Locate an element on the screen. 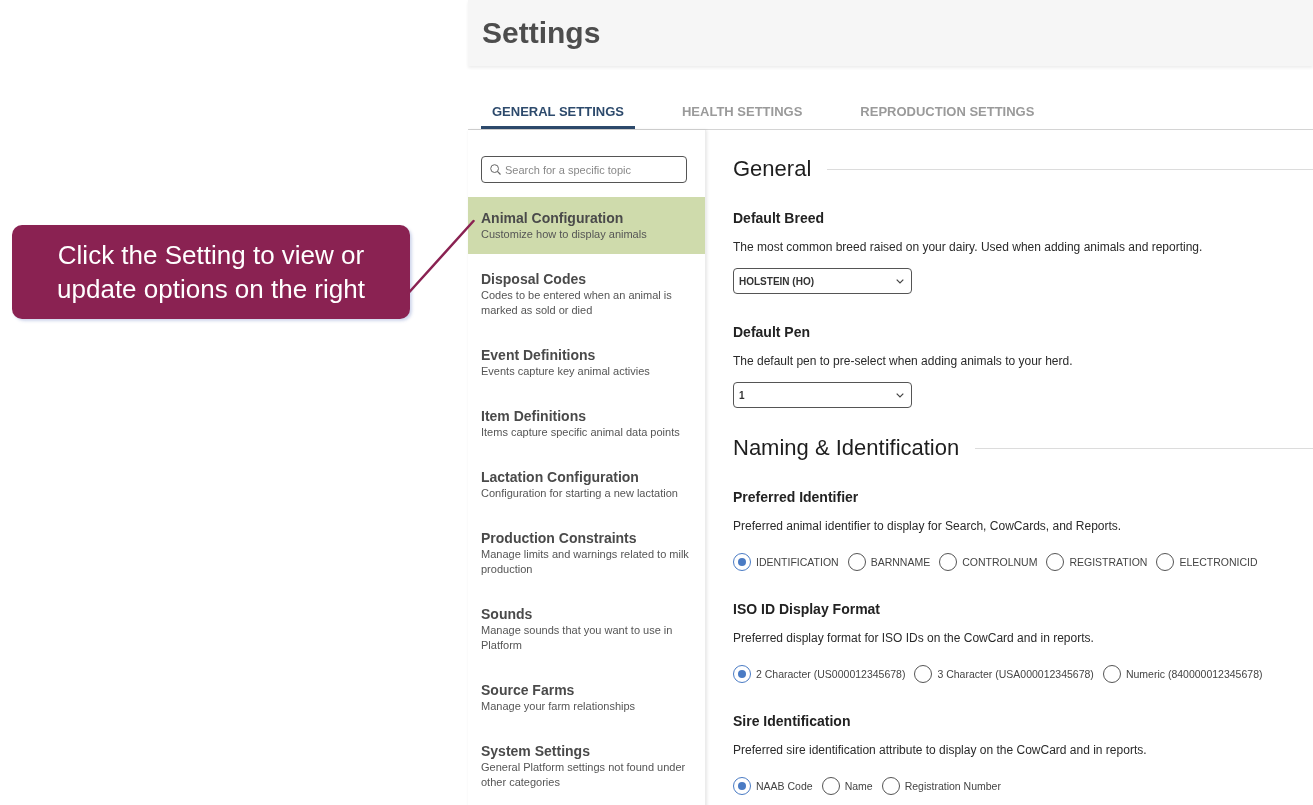  item-title: Item Definitions is located at coordinates (533, 416).